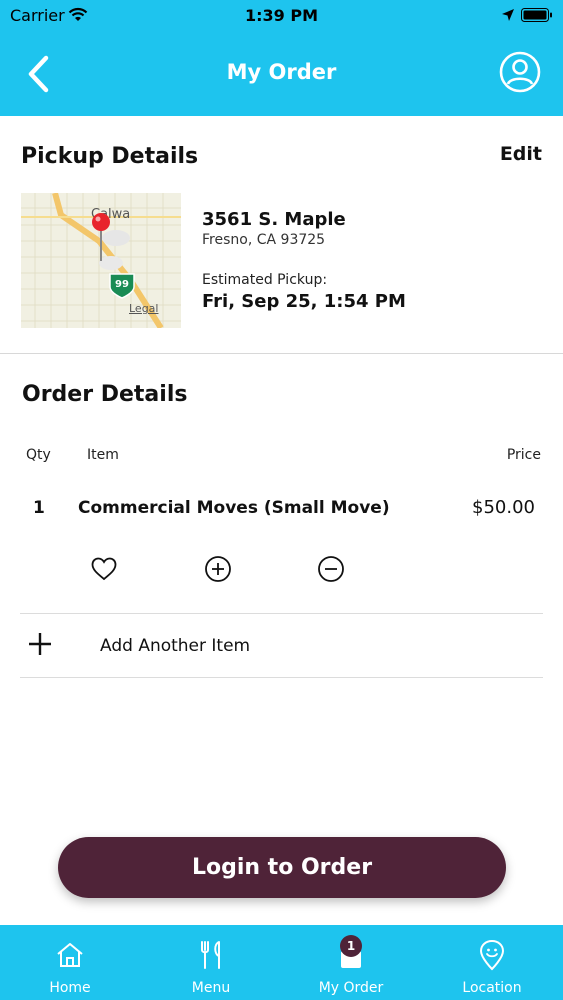  I want to click on map-legal-link: Legal, so click(143, 308).